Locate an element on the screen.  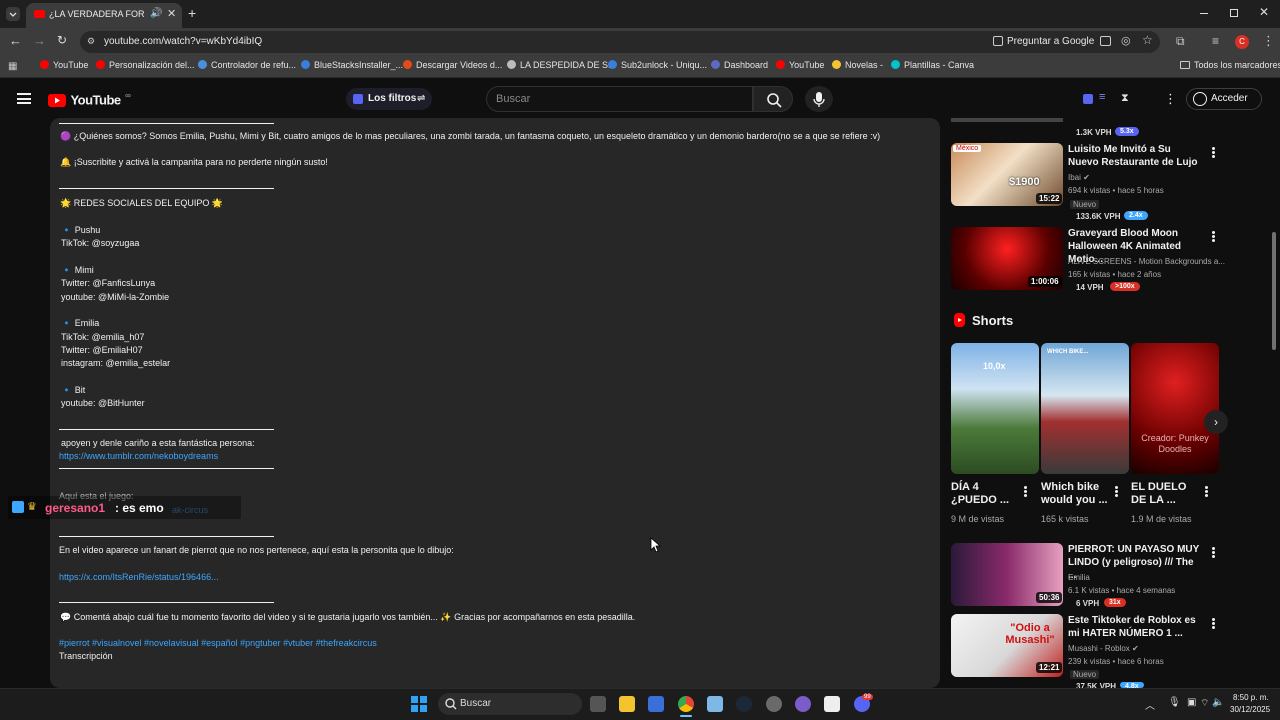
filters-chip: Los filtros ⇌ is located at coordinates (389, 99).